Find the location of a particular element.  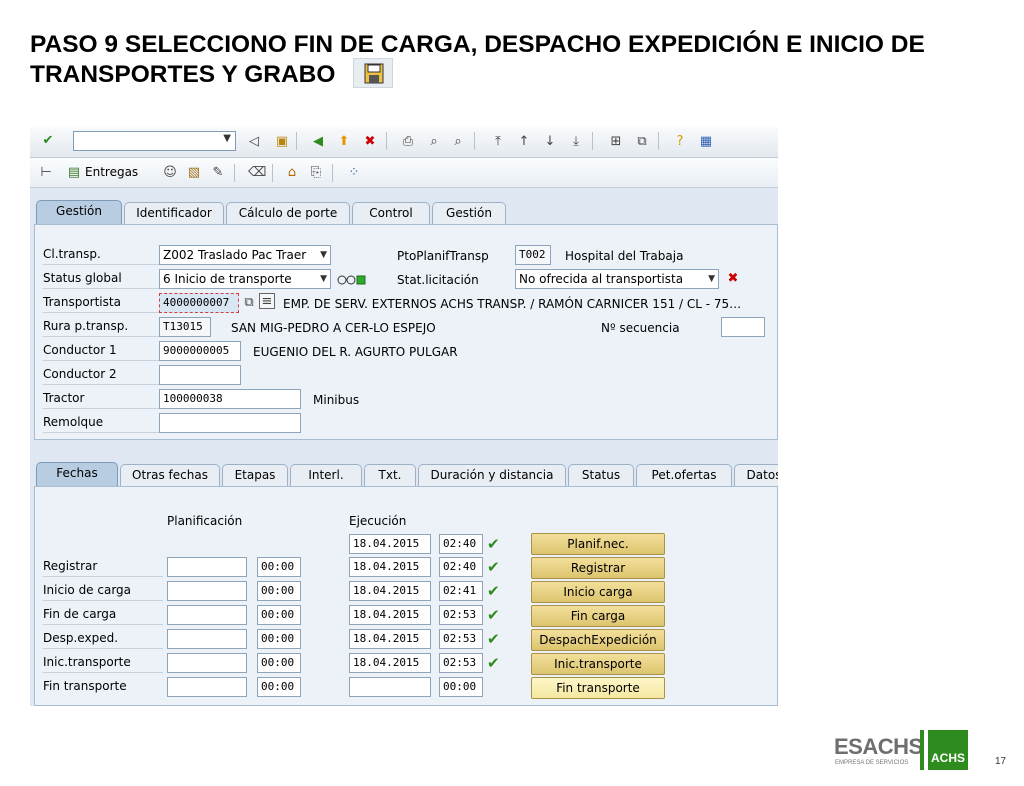

delete-icon: ⌫ is located at coordinates (257, 173).